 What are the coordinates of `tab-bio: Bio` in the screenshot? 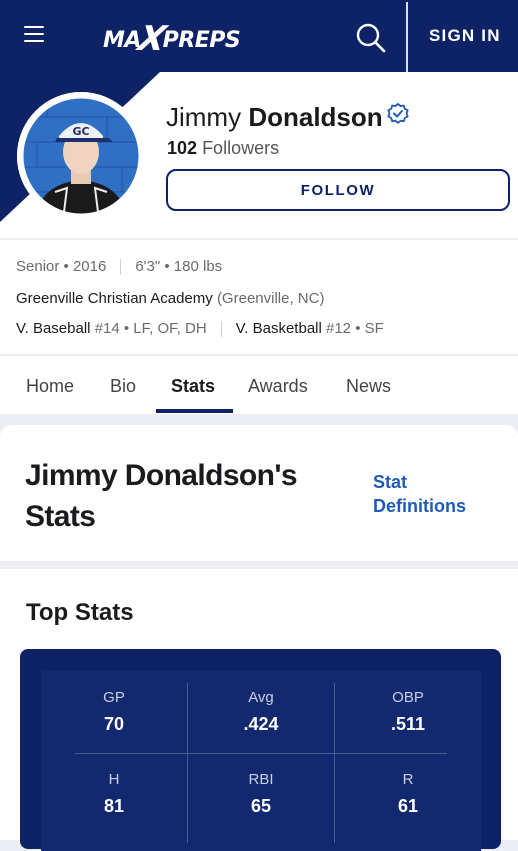 It's located at (123, 386).